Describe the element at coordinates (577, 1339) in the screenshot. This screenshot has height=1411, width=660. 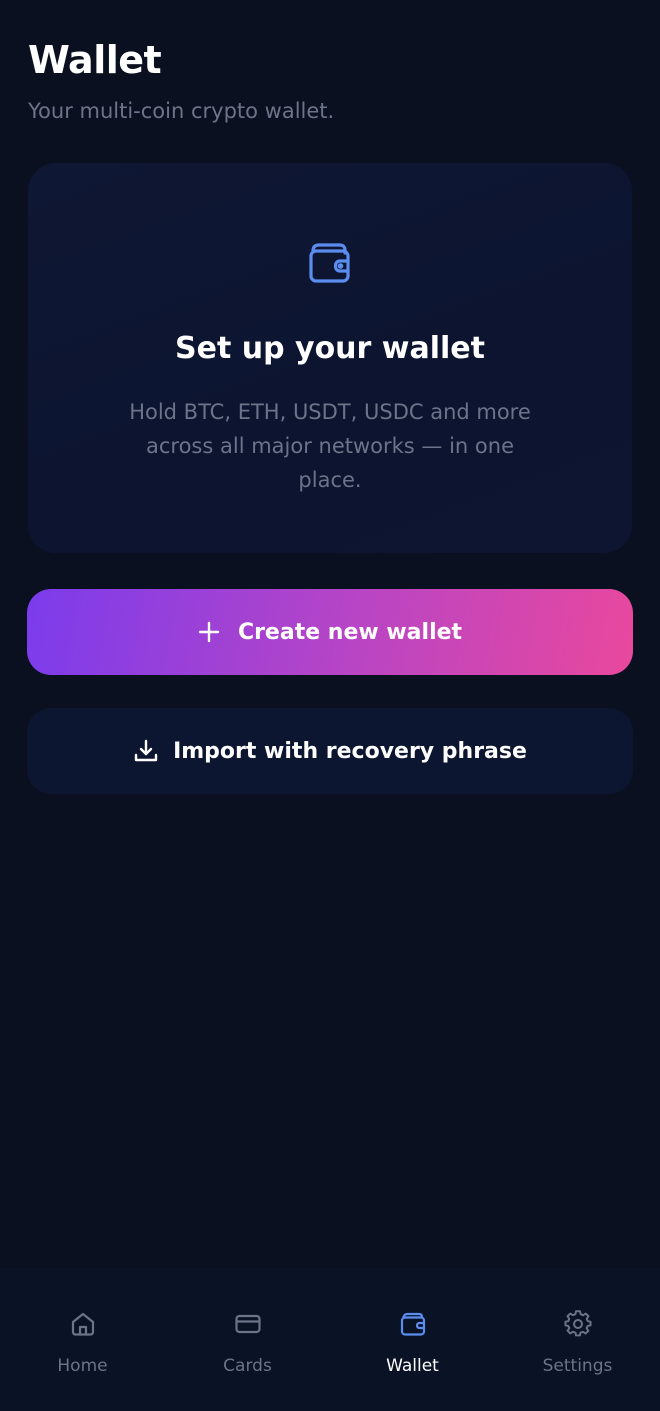
I see `nav-item-settings: Settings` at that location.